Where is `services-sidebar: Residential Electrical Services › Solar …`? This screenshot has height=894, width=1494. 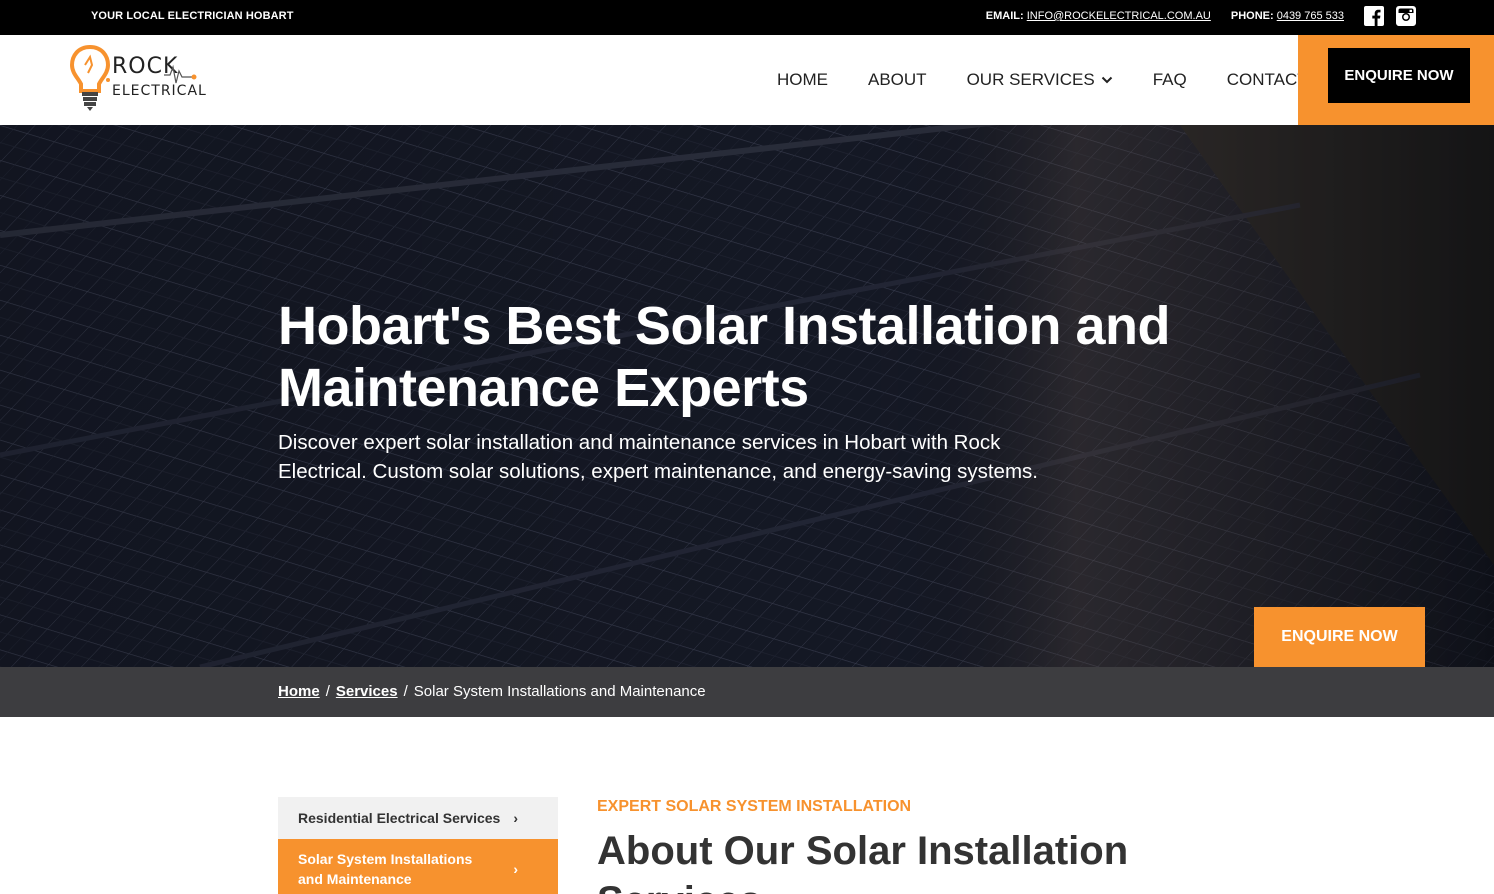
services-sidebar: Residential Electrical Services › Solar … is located at coordinates (418, 845).